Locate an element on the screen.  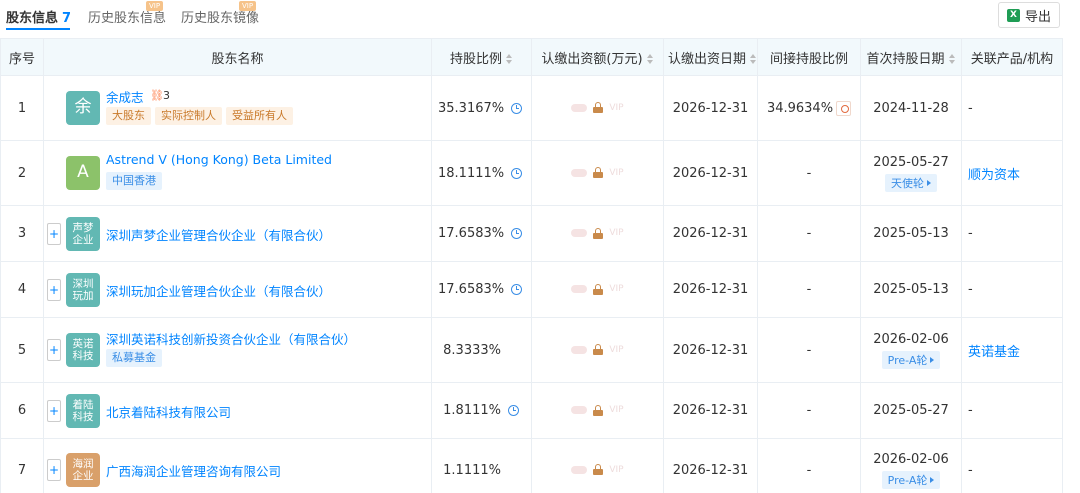
name-cell: + 声梦企业 深圳声梦企业管理合伙企业（有限合伙） is located at coordinates (237, 233).